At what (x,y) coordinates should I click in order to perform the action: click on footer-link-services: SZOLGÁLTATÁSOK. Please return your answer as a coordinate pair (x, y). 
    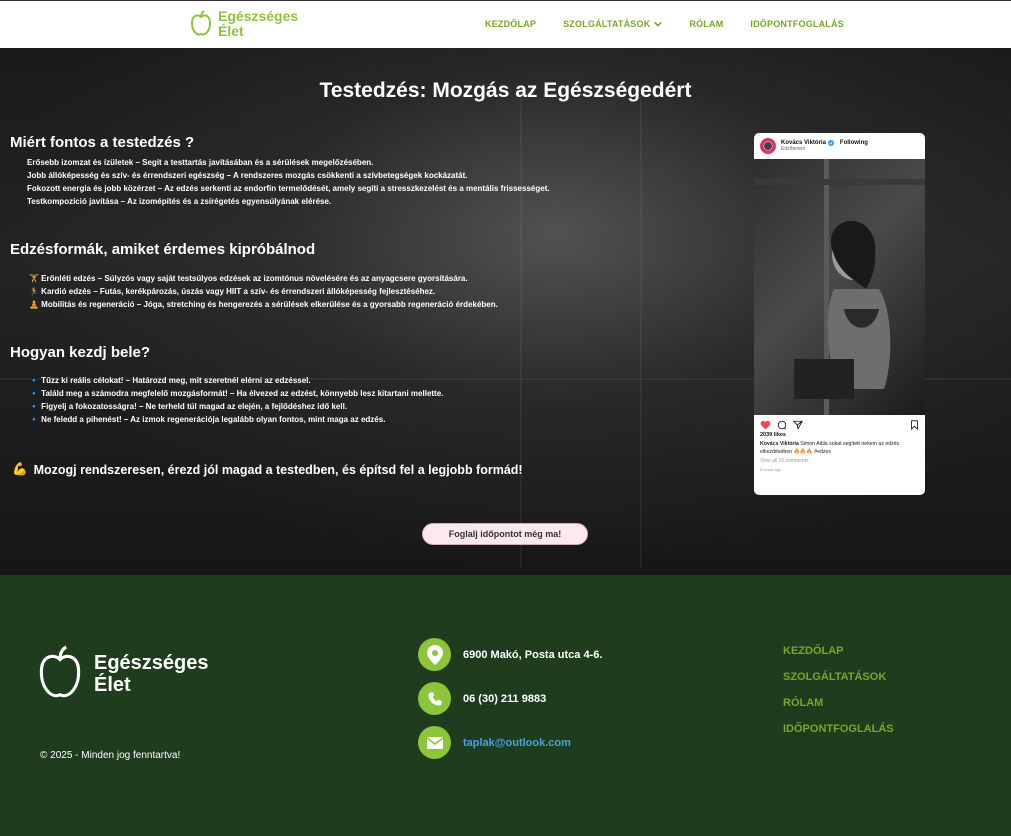
    Looking at the image, I should click on (838, 677).